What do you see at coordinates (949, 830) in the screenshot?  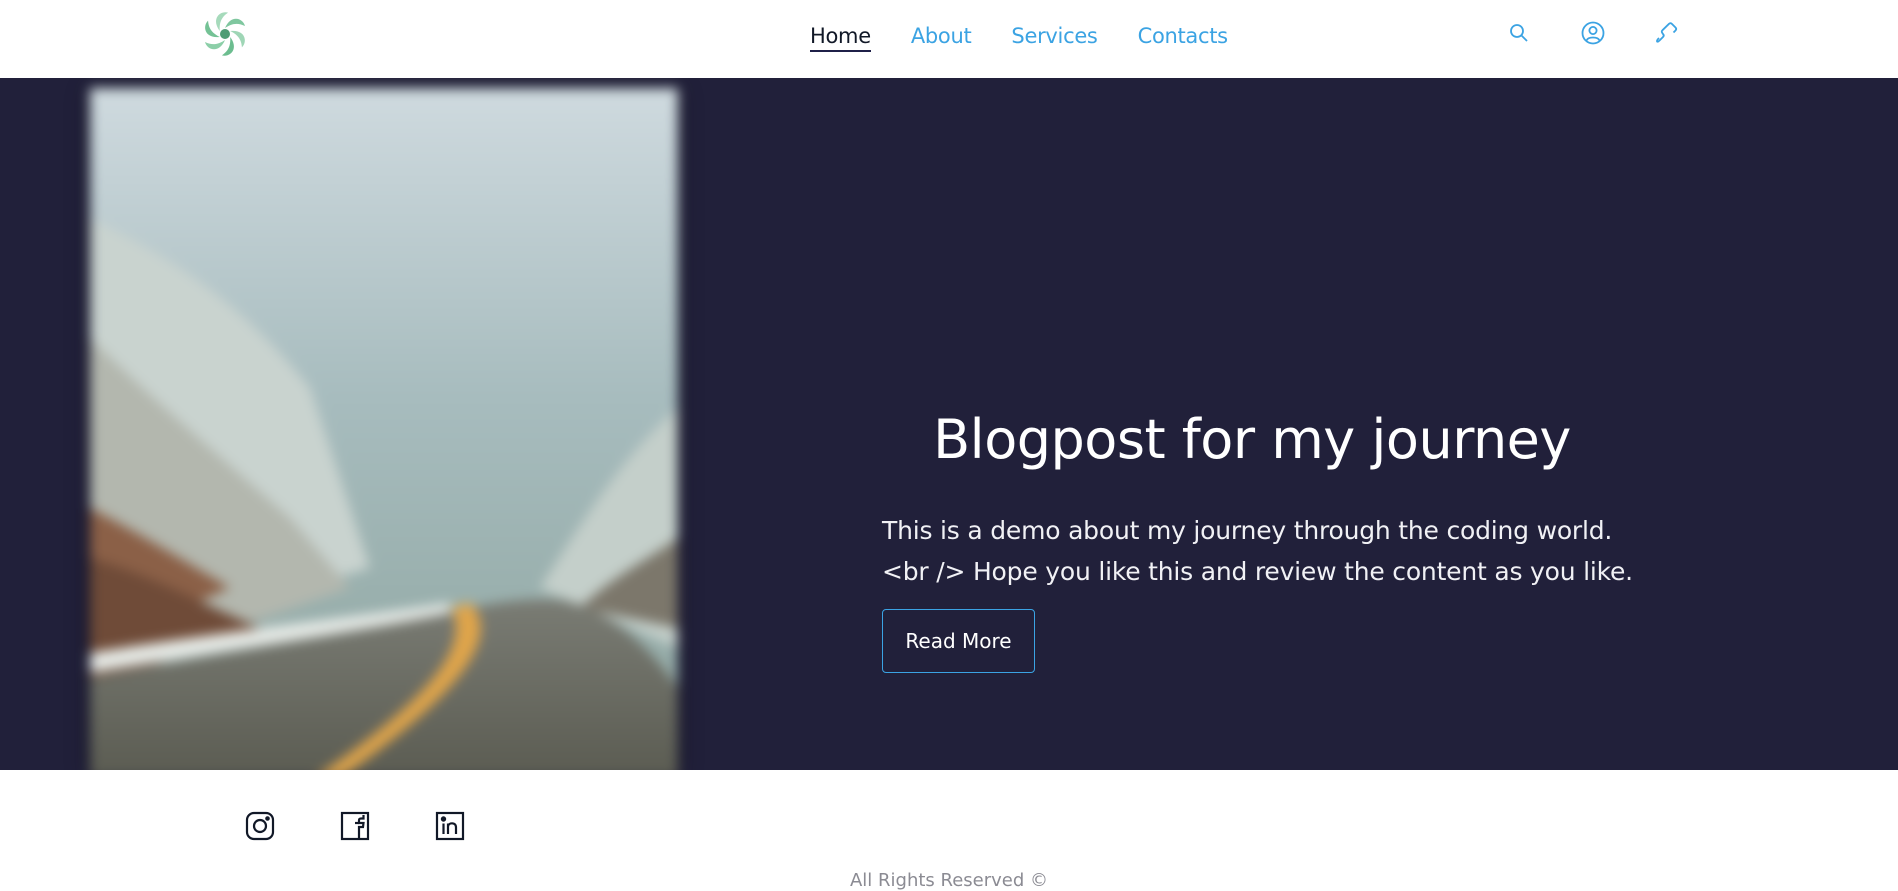 I see `site-footer: All Rights Reserved ©` at bounding box center [949, 830].